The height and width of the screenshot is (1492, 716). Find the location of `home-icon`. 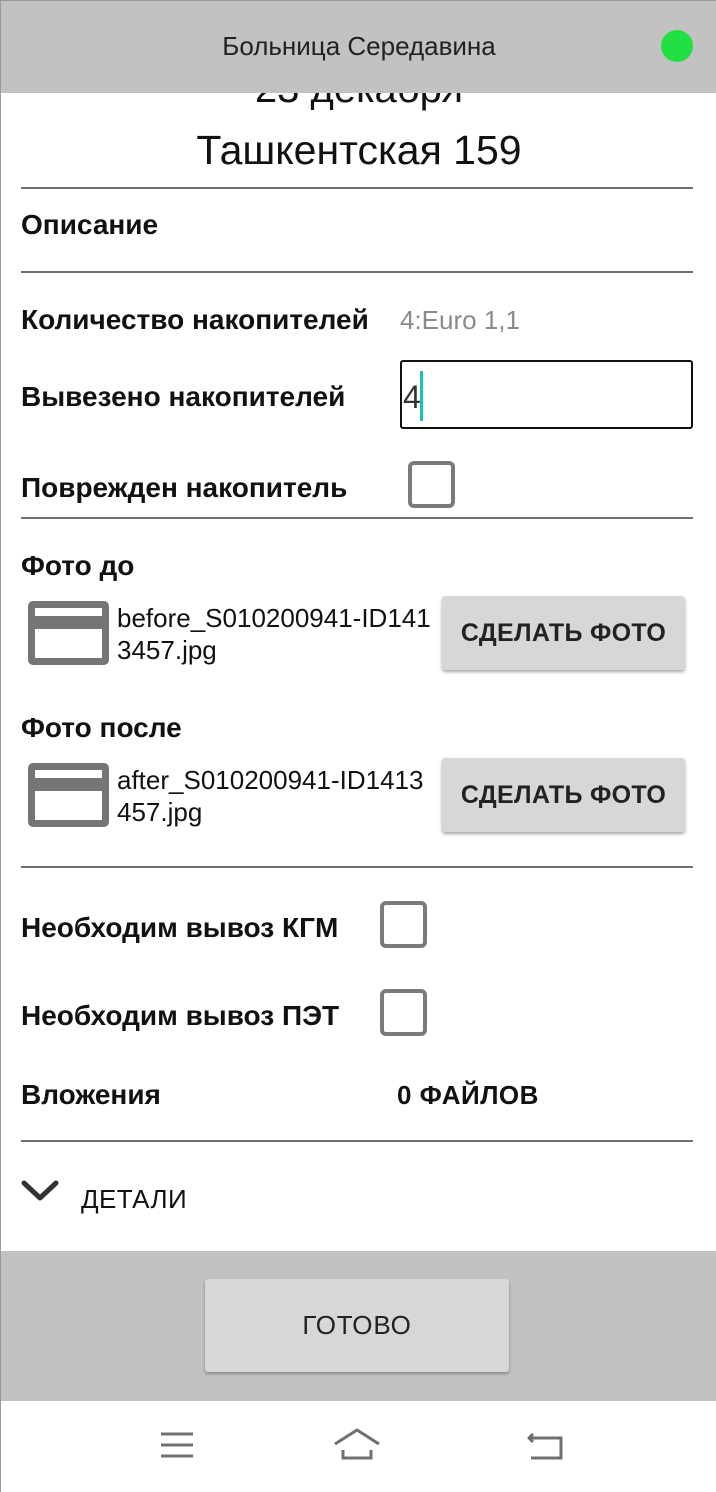

home-icon is located at coordinates (357, 1445).